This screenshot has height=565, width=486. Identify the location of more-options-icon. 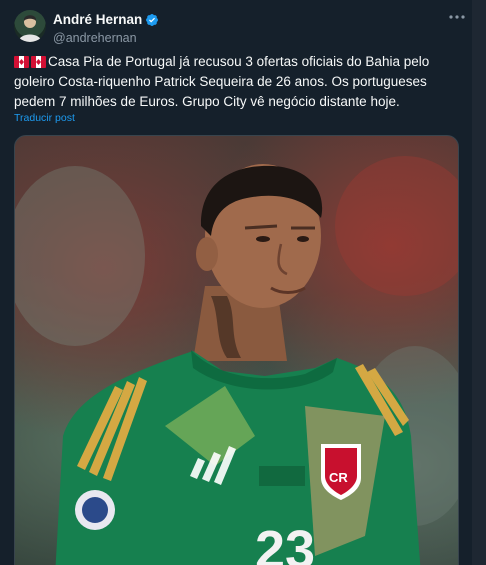
(457, 17).